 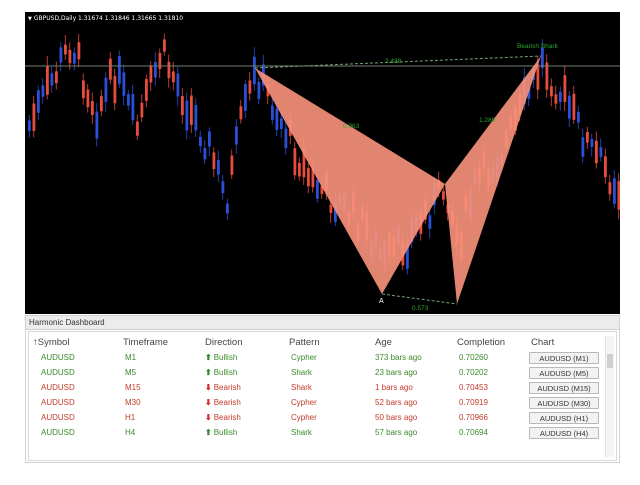 I want to click on scroll-thumb, so click(x=610, y=361).